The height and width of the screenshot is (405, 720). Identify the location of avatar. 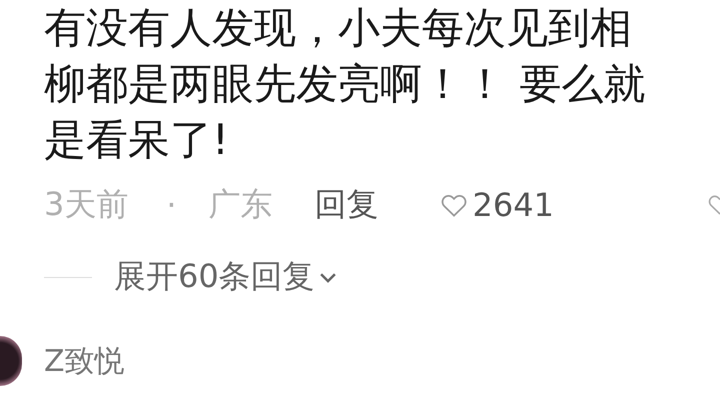
(11, 361).